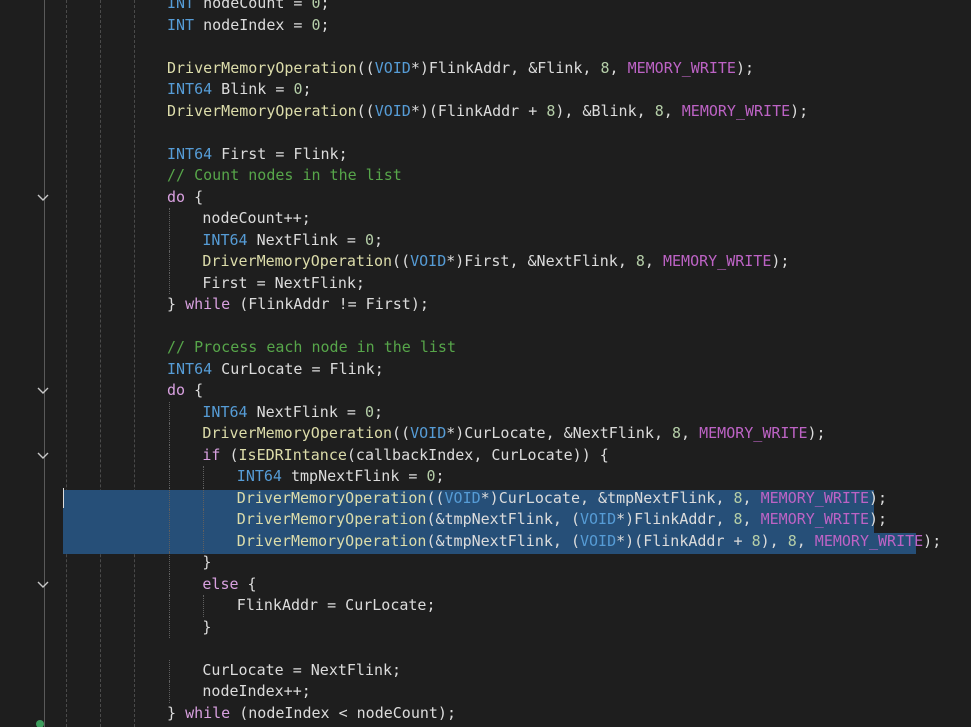 The image size is (971, 727). What do you see at coordinates (253, 24) in the screenshot?
I see `code-token: nodeIndex =` at bounding box center [253, 24].